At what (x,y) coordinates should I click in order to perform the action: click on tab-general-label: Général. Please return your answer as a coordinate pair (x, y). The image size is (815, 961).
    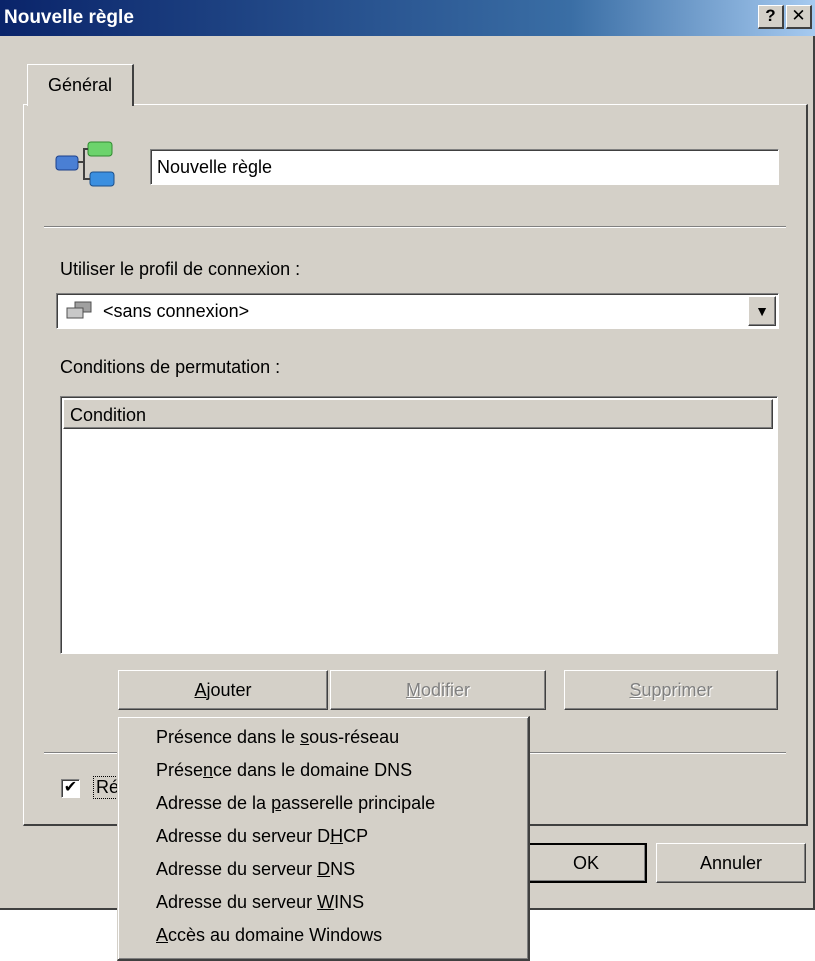
    Looking at the image, I should click on (80, 85).